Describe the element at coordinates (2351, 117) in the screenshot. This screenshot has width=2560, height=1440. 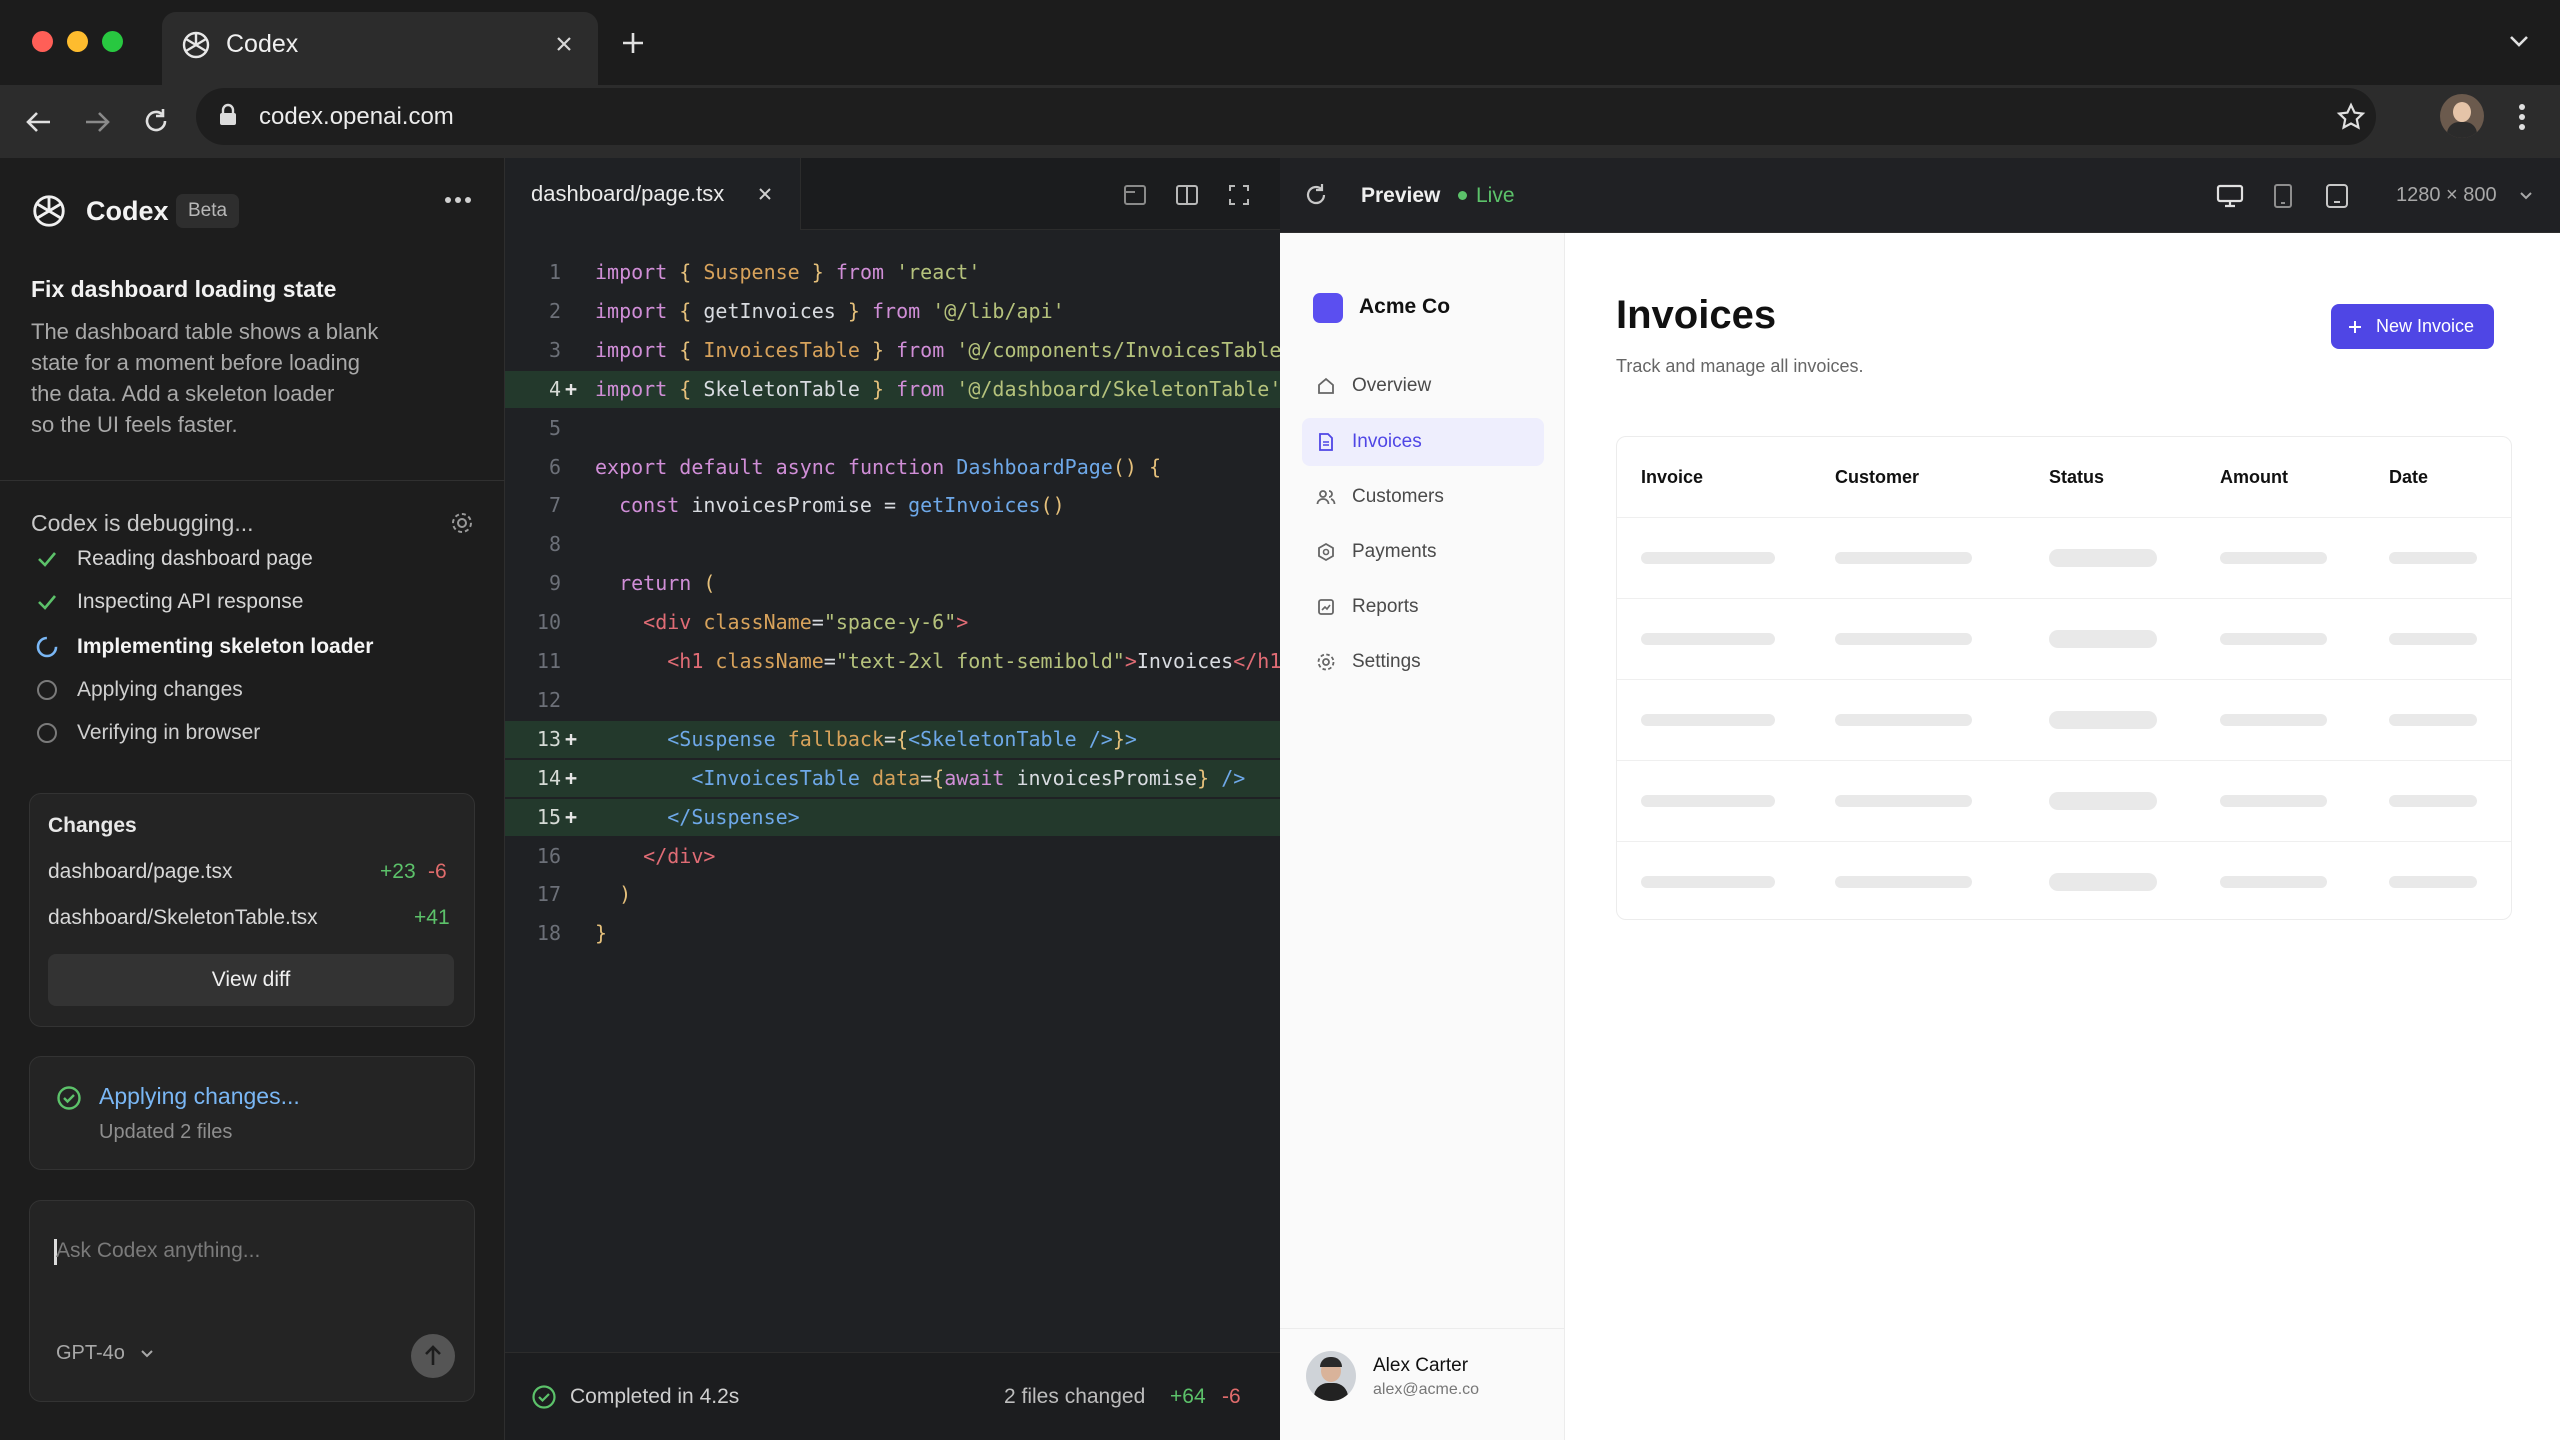
I see `bookmark-star-icon` at that location.